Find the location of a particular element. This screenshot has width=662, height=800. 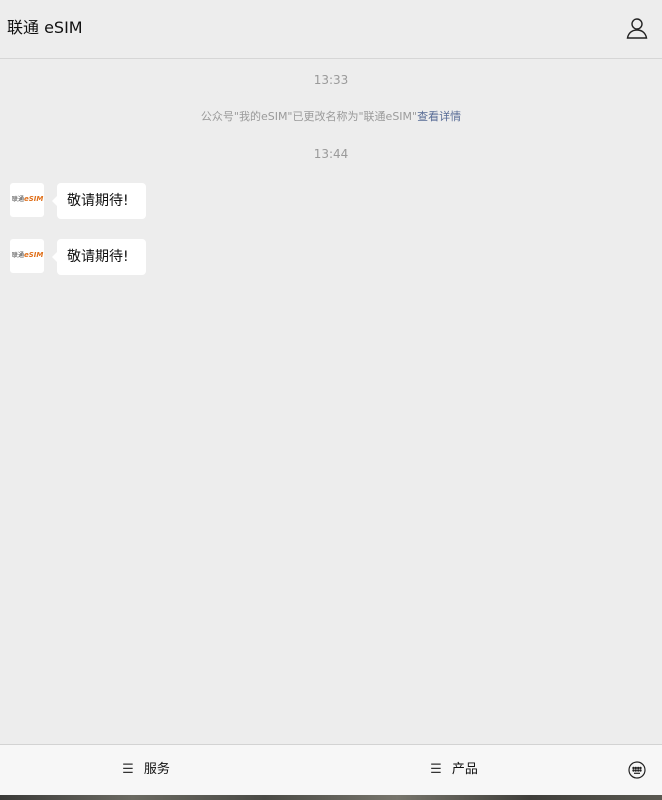

menu-button-products: ☰ 产品 is located at coordinates (454, 770).